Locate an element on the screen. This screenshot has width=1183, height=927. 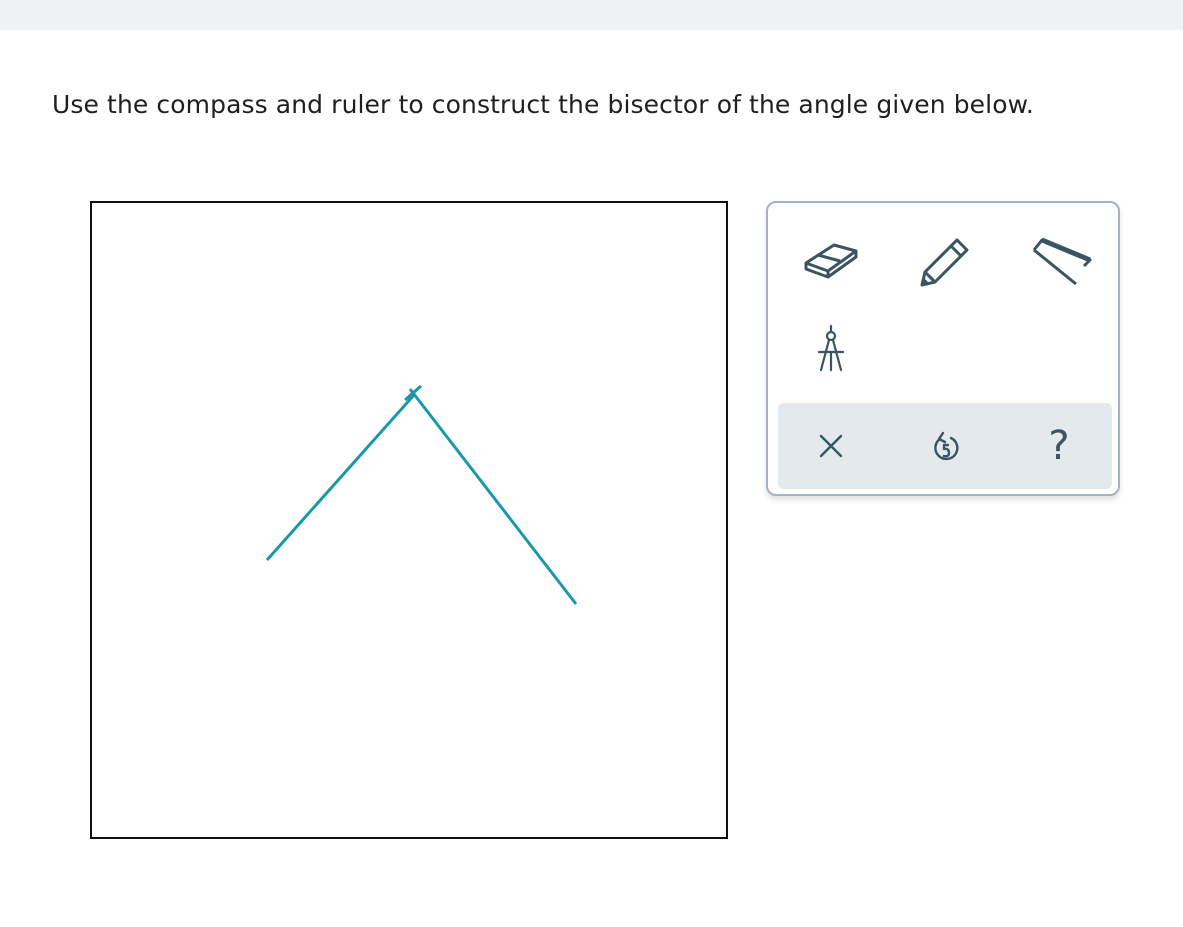
angle-ray-right is located at coordinates (493, 496).